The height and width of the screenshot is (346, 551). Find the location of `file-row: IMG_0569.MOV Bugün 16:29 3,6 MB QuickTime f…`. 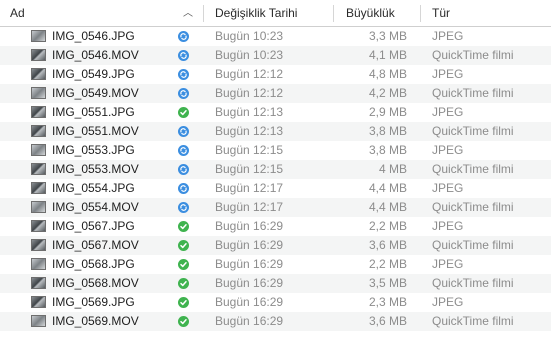

file-row: IMG_0569.MOV Bugün 16:29 3,6 MB QuickTime f… is located at coordinates (275, 321).